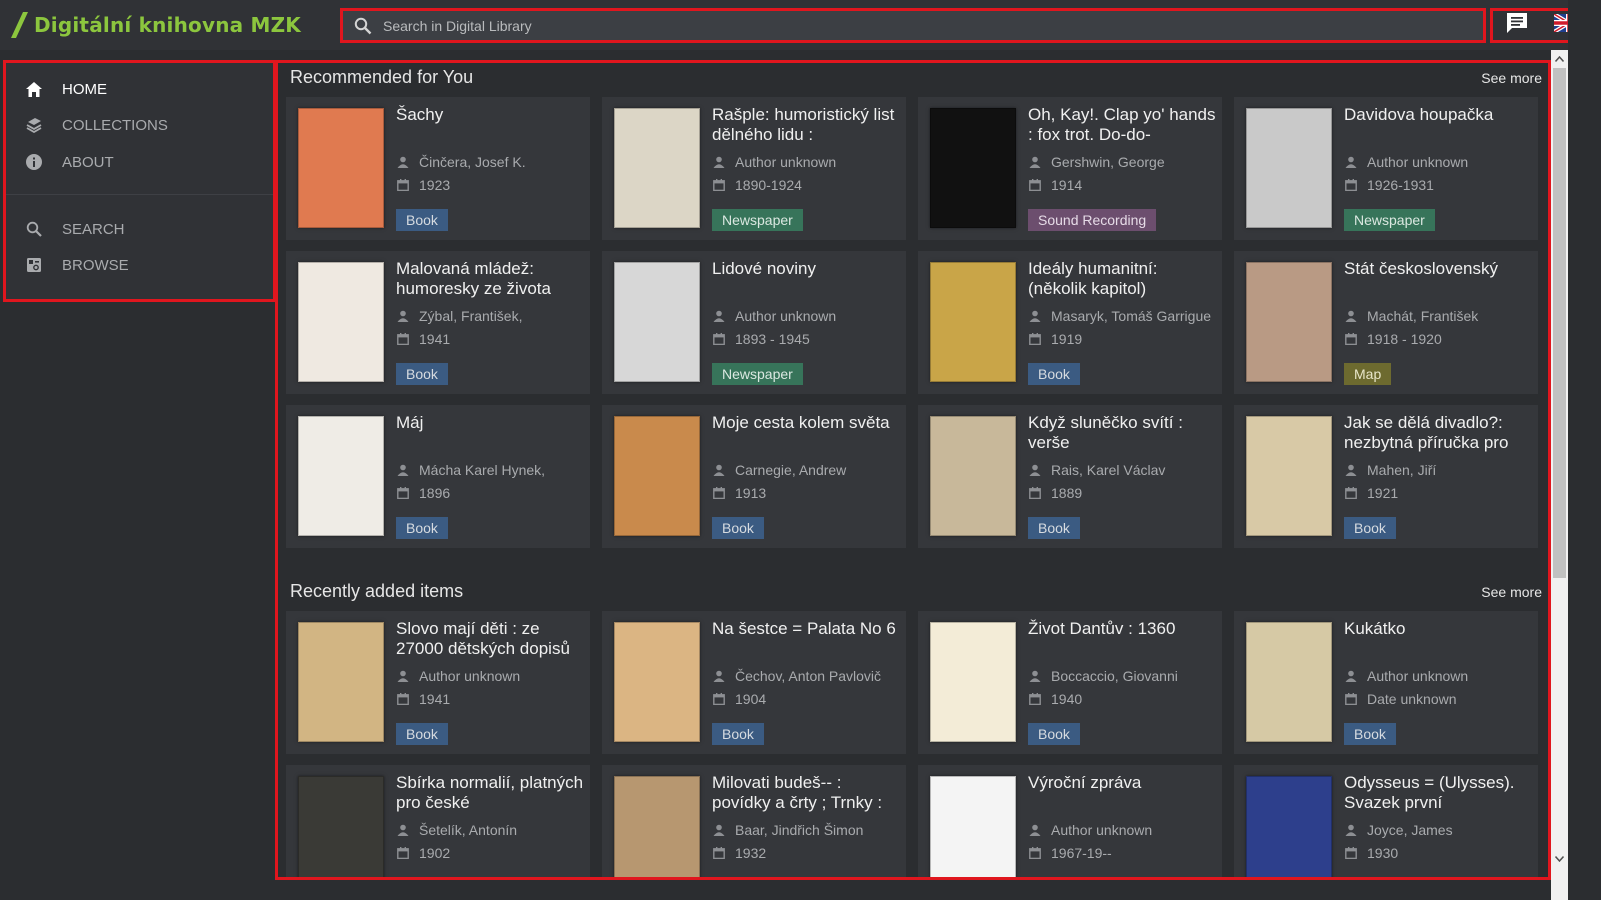  I want to click on item-date: 1904, so click(807, 699).